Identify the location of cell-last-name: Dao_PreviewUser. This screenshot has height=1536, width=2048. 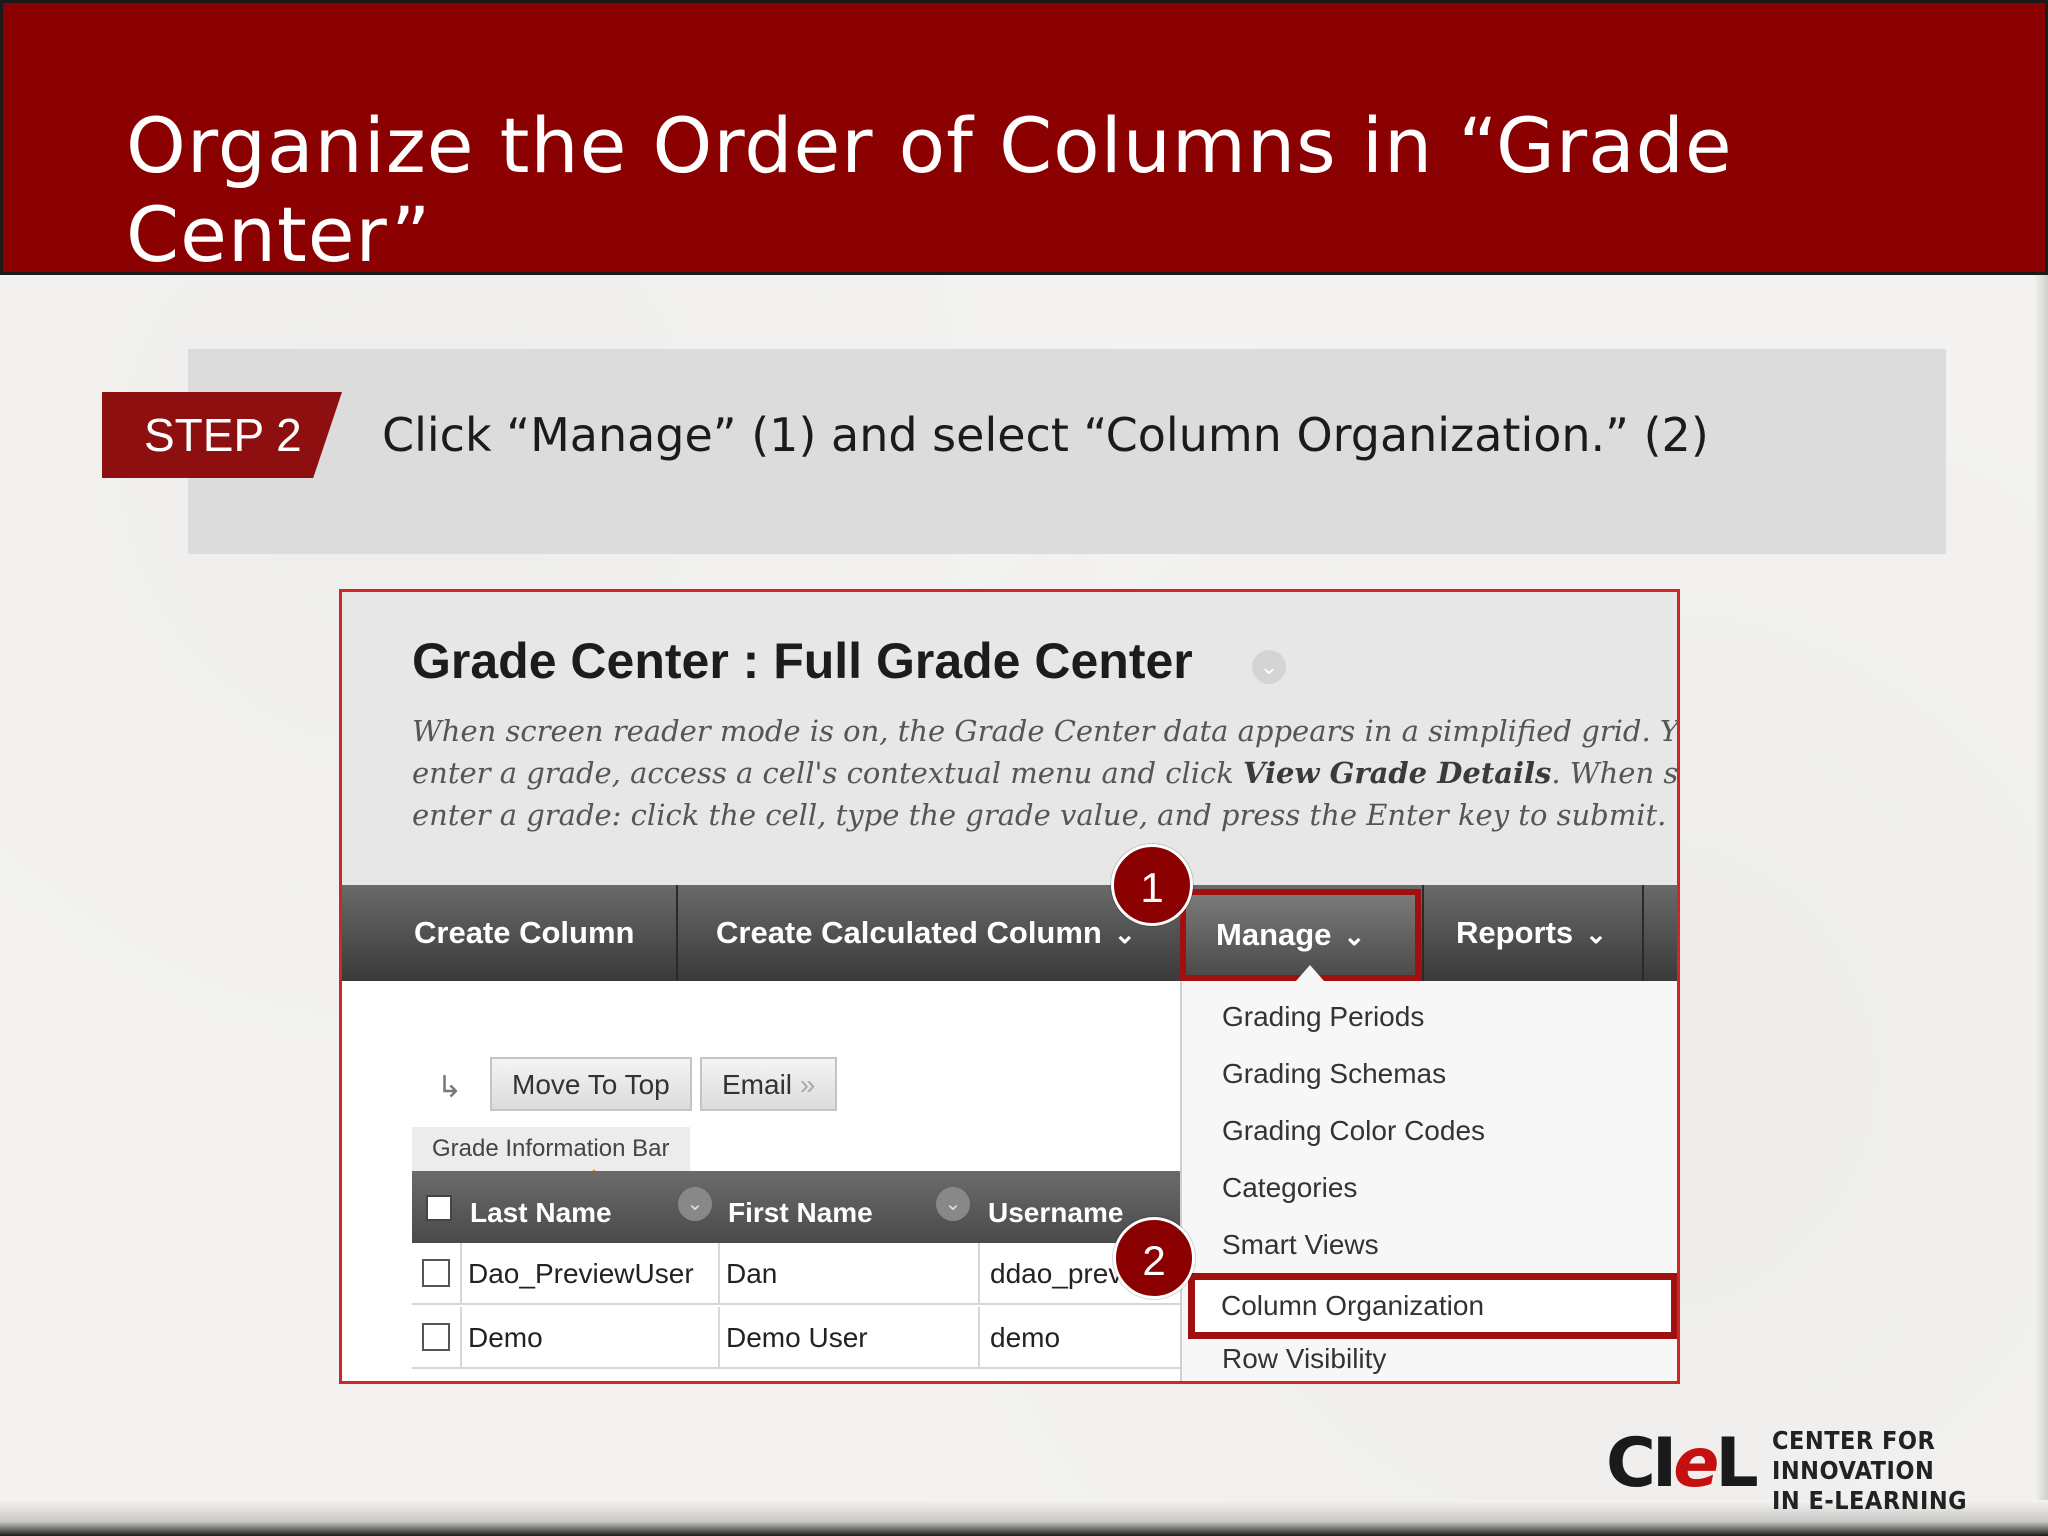
(581, 1274).